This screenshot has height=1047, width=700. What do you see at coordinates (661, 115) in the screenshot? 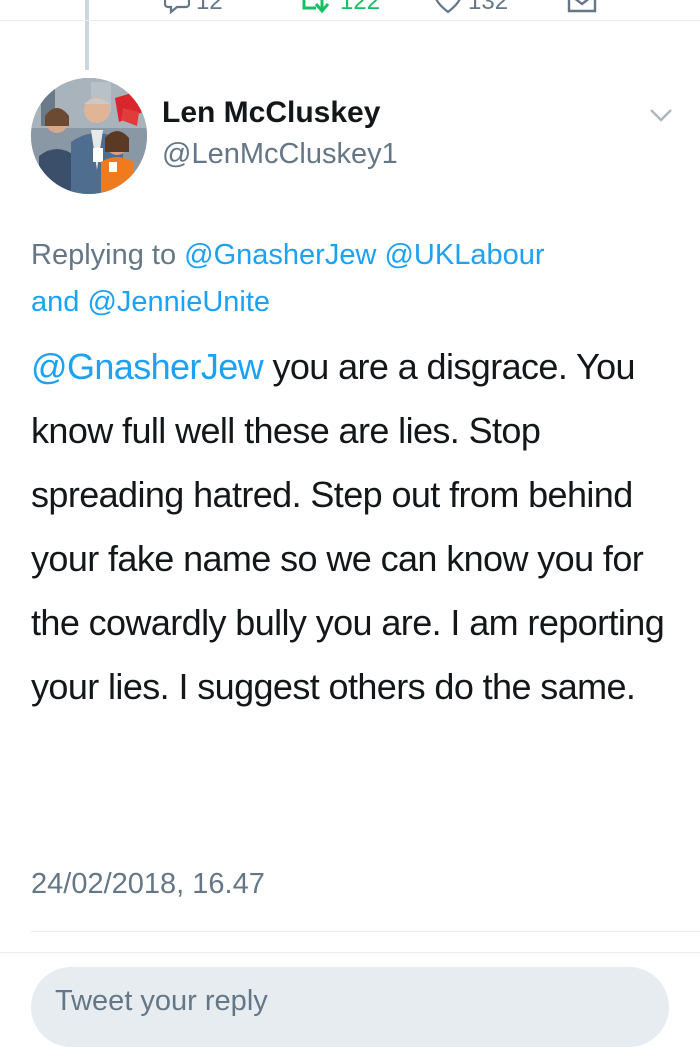
I see `tweet-menu-chevron-down-icon` at bounding box center [661, 115].